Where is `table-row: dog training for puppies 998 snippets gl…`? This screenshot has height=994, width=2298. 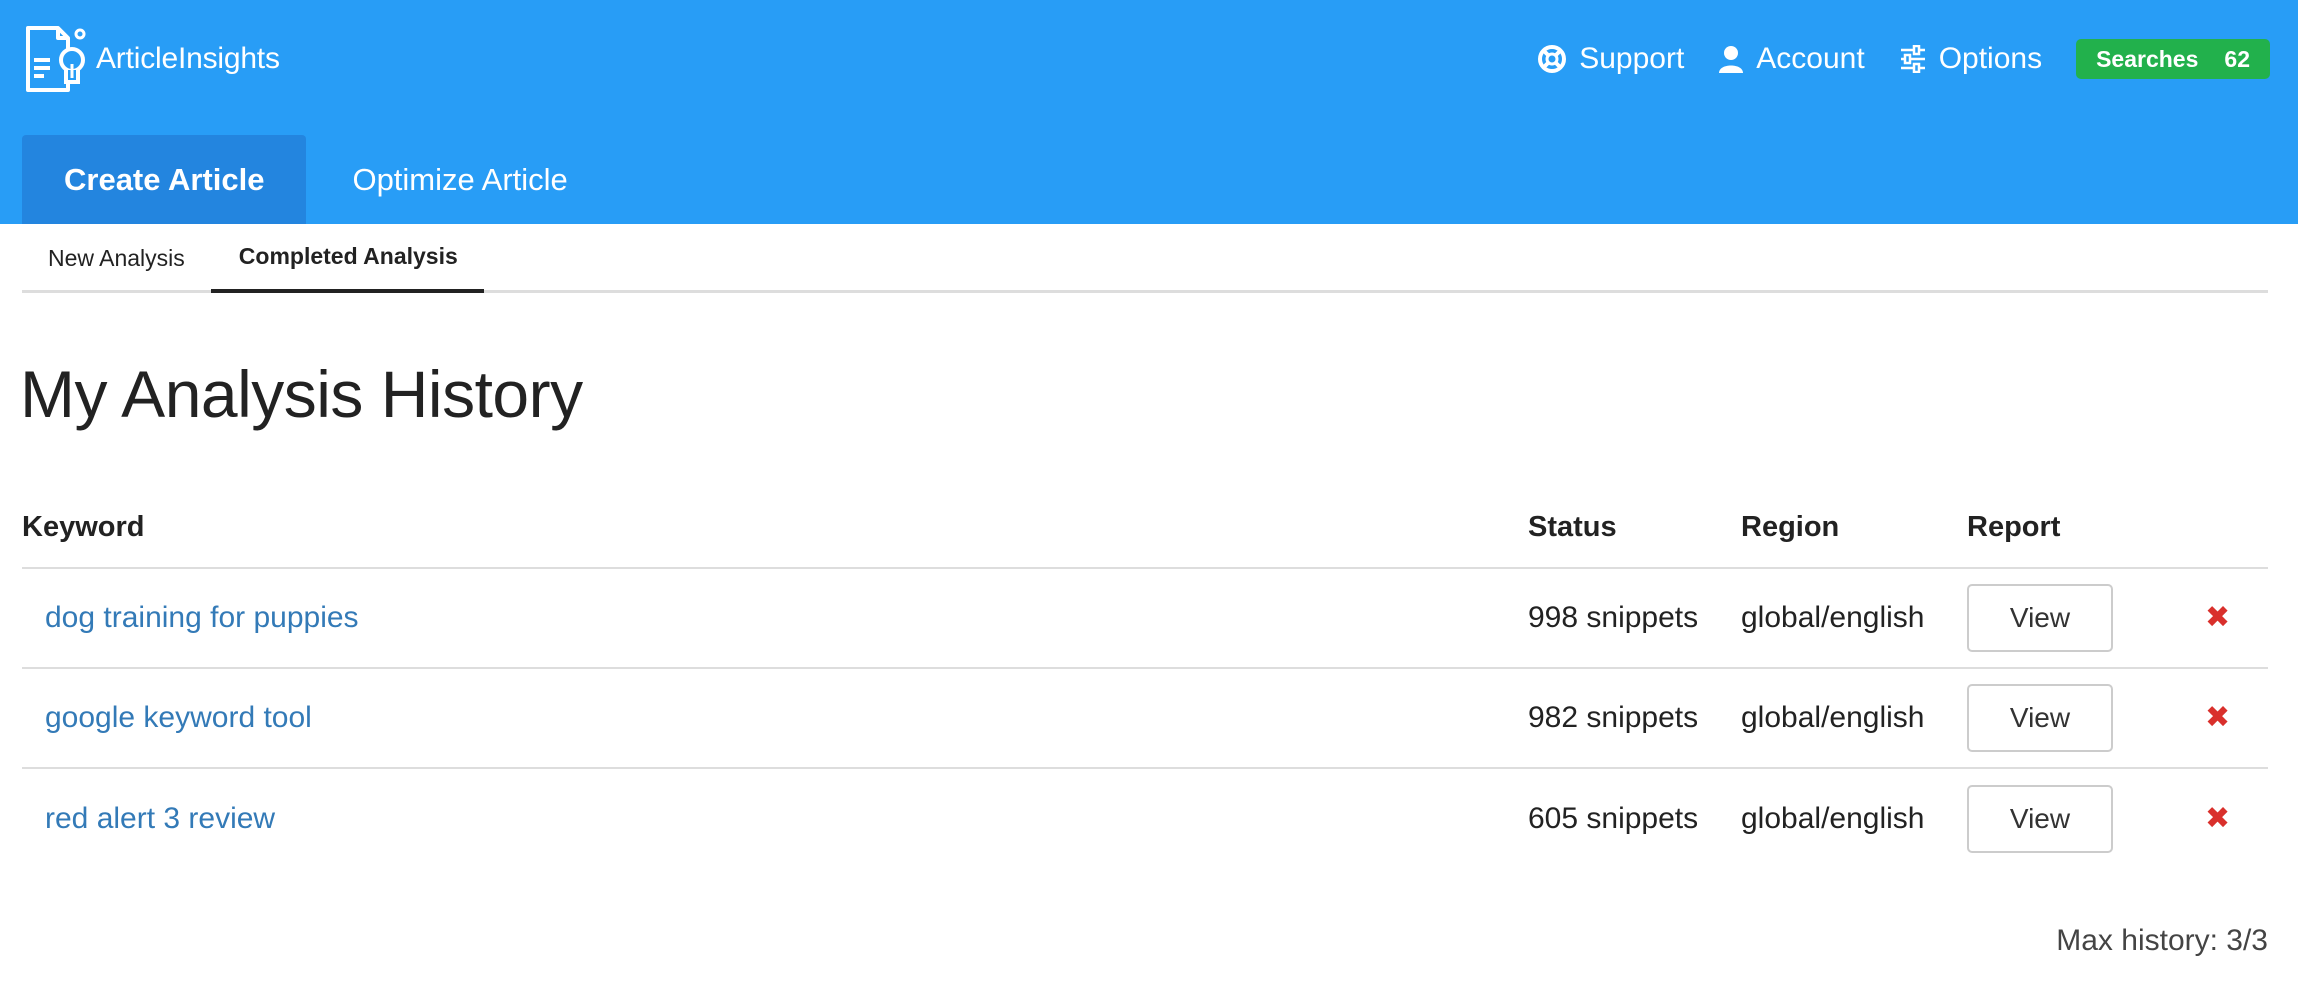
table-row: dog training for puppies 998 snippets gl… is located at coordinates (1145, 618).